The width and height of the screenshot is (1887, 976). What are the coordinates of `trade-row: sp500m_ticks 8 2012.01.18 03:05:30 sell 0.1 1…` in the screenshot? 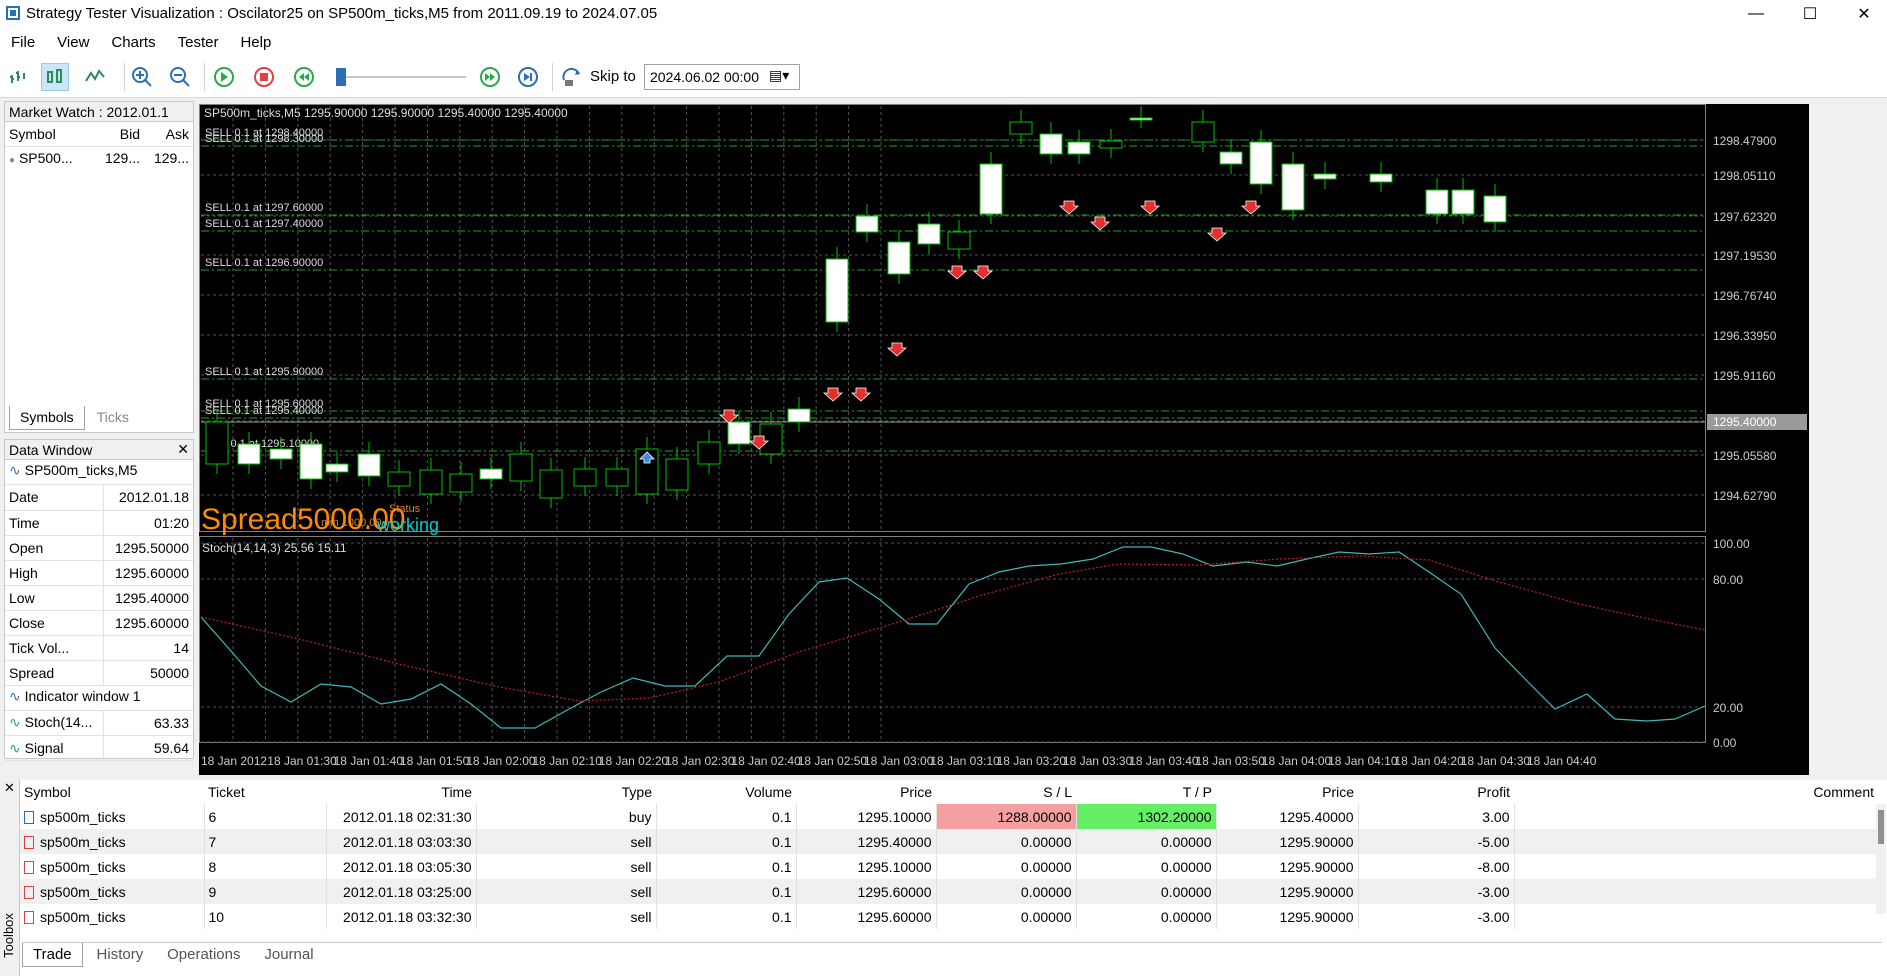 It's located at (949, 866).